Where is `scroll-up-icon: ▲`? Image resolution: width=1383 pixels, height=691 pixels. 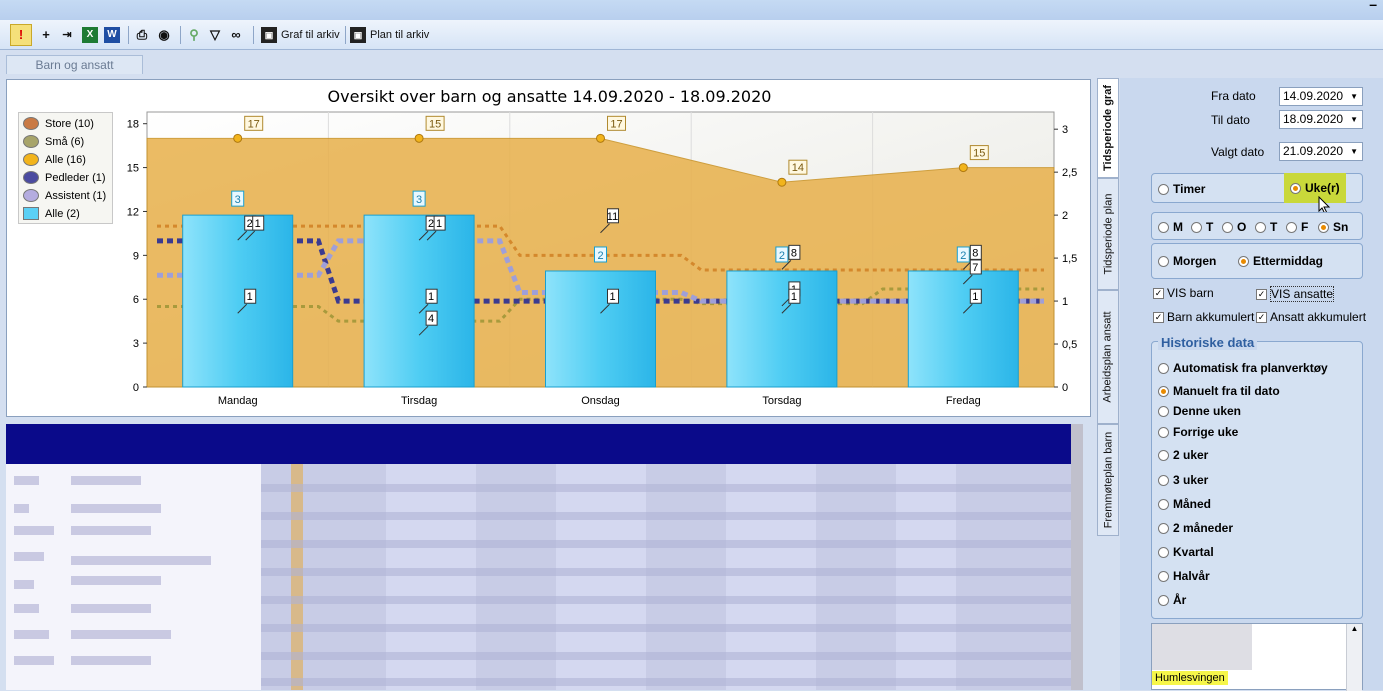
scroll-up-icon: ▲ is located at coordinates (1354, 628).